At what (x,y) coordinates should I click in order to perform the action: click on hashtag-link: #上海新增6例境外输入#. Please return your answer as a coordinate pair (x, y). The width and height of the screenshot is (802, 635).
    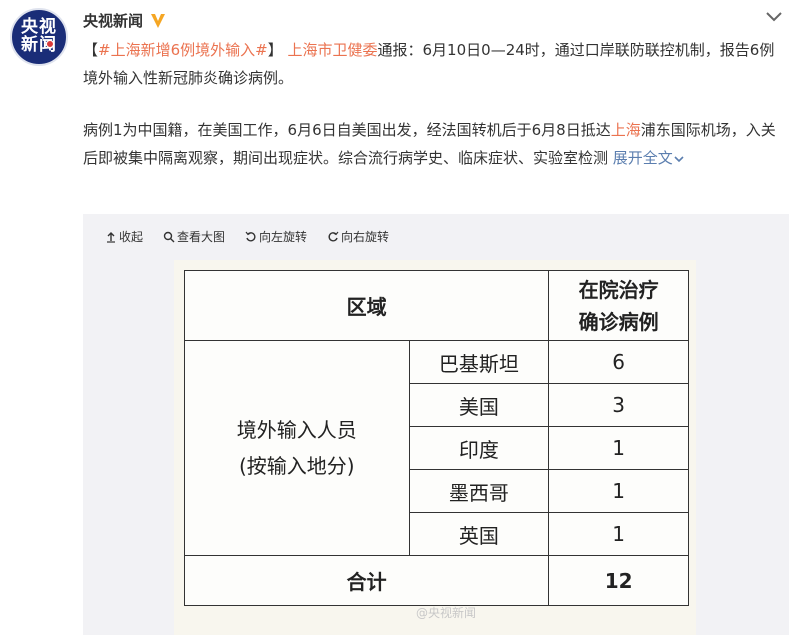
    Looking at the image, I should click on (183, 50).